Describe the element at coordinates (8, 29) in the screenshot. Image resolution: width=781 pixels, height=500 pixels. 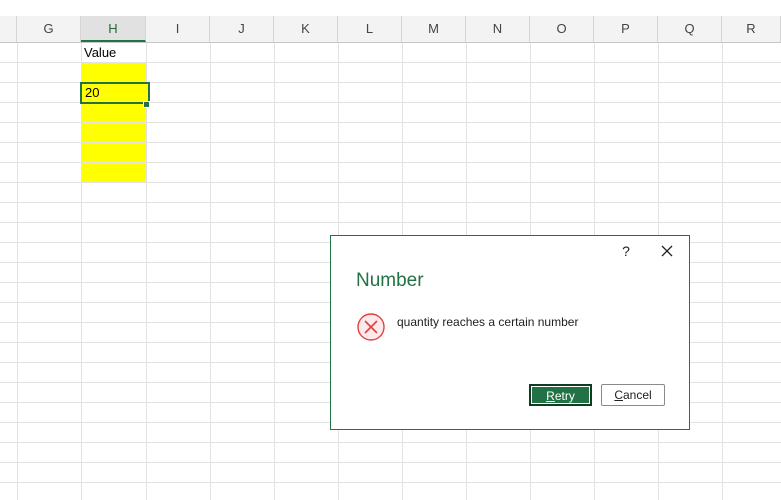
I see `column-header-f-partial` at that location.